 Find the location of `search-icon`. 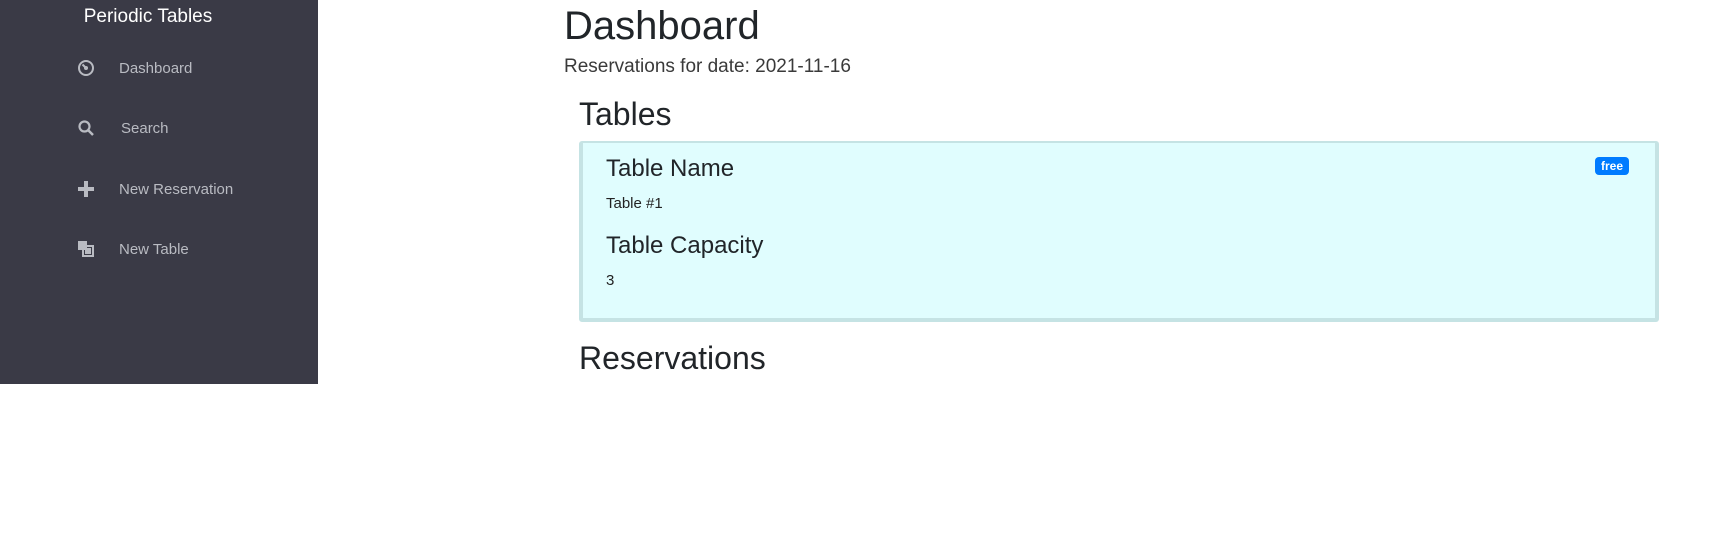

search-icon is located at coordinates (86, 128).